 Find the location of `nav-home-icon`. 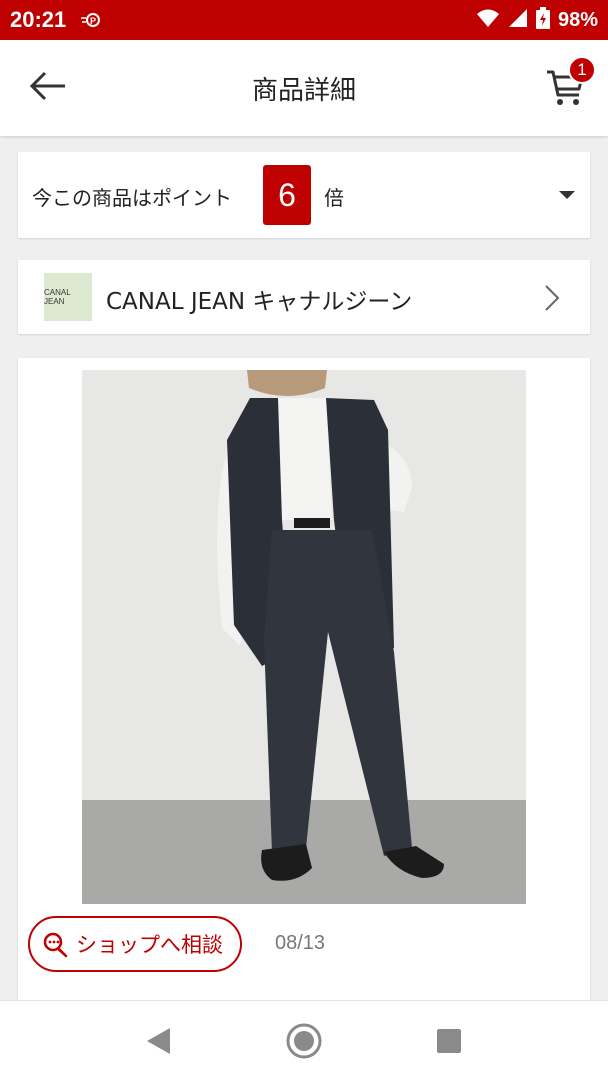

nav-home-icon is located at coordinates (304, 1041).